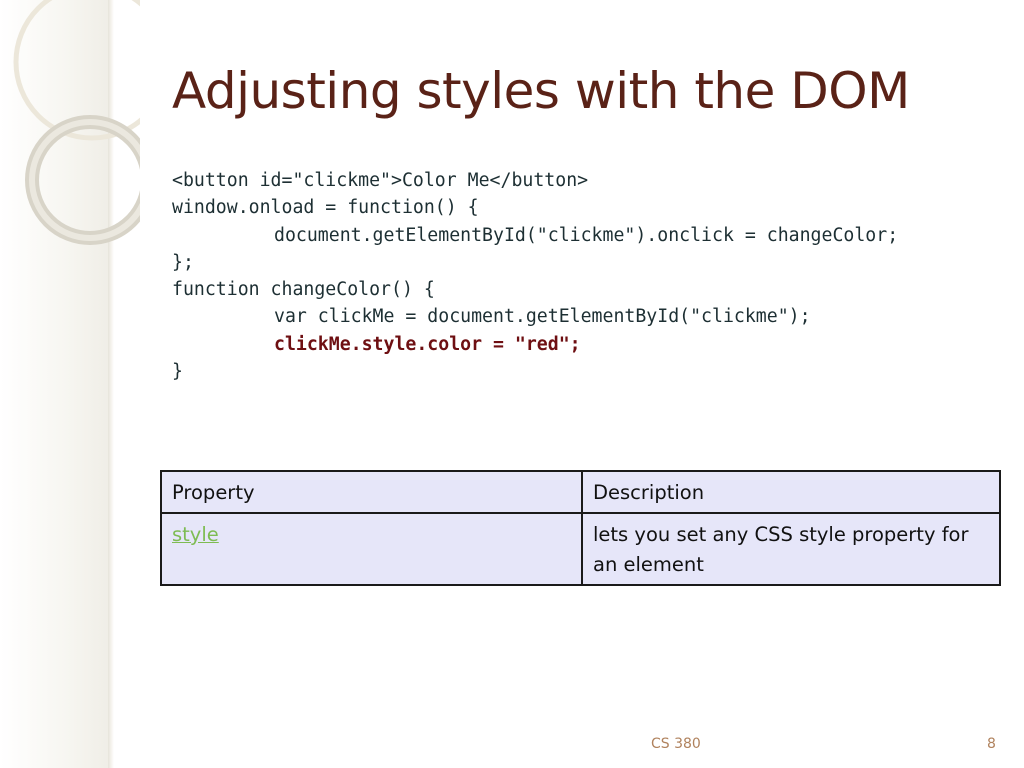 This screenshot has height=768, width=1024. I want to click on code-line-highlighted: clickMe.style.color = "red";, so click(427, 344).